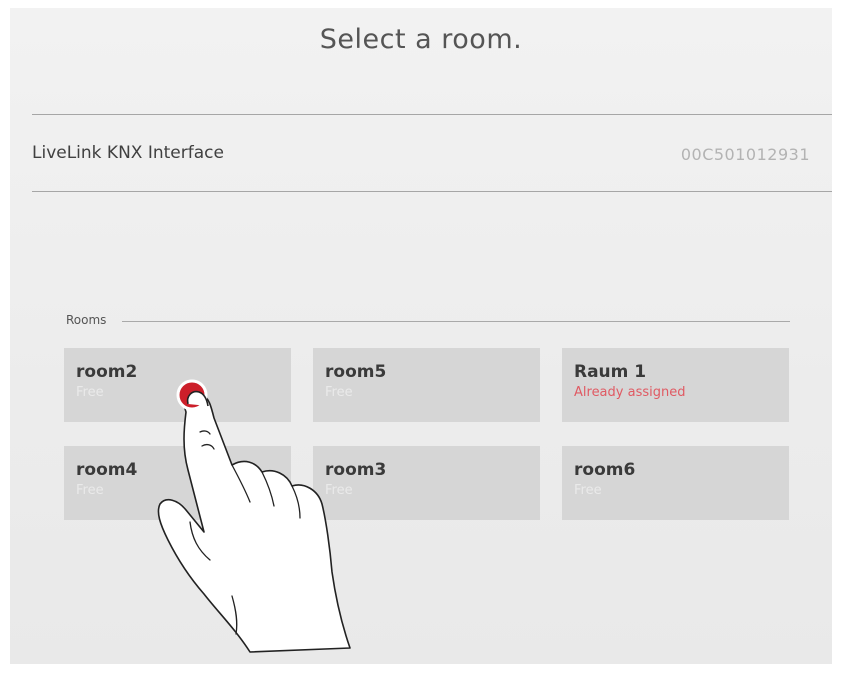 This screenshot has height=674, width=846. Describe the element at coordinates (456, 321) in the screenshot. I see `rooms-section-divider` at that location.